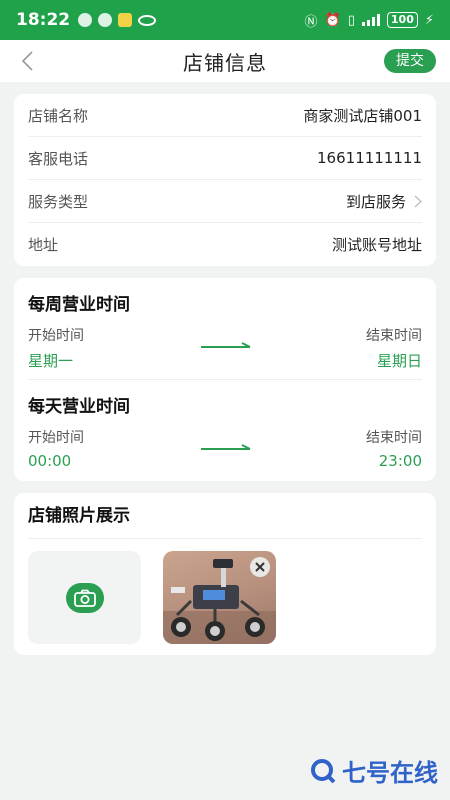  What do you see at coordinates (332, 20) in the screenshot?
I see `alarm-icon: ⏰` at bounding box center [332, 20].